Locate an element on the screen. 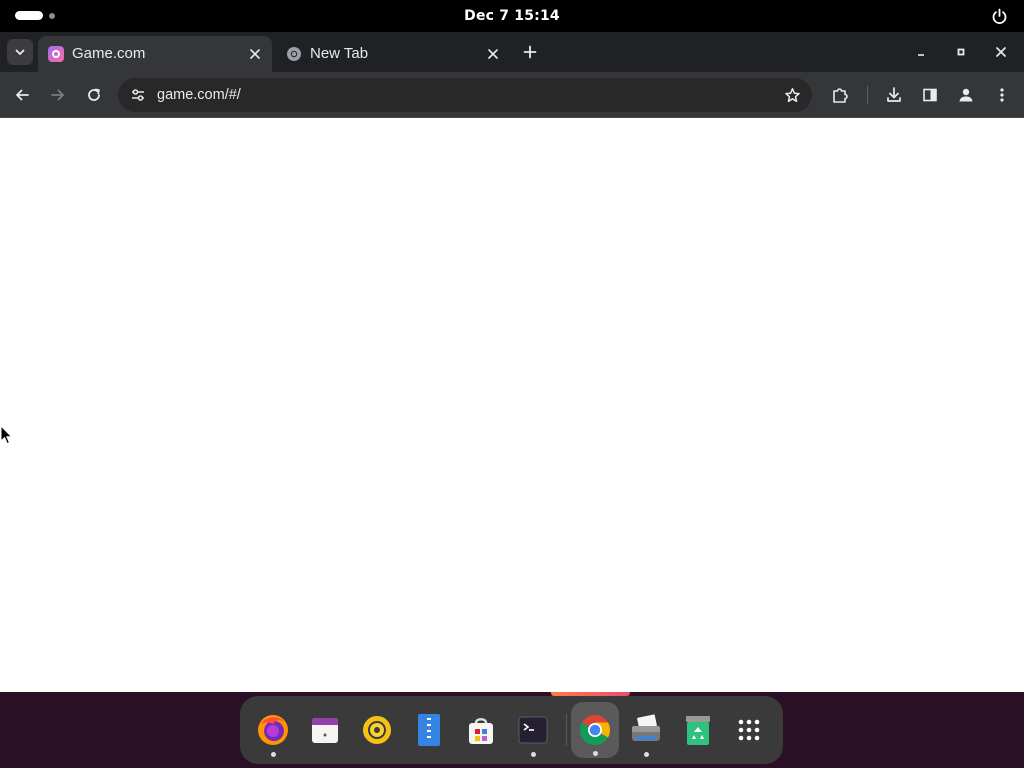 The image size is (1024, 768). reload-button is located at coordinates (94, 95).